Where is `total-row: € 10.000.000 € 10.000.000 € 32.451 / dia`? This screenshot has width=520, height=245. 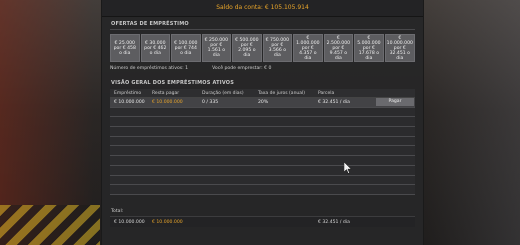 total-row: € 10.000.000 € 10.000.000 € 32.451 / dia is located at coordinates (262, 221).